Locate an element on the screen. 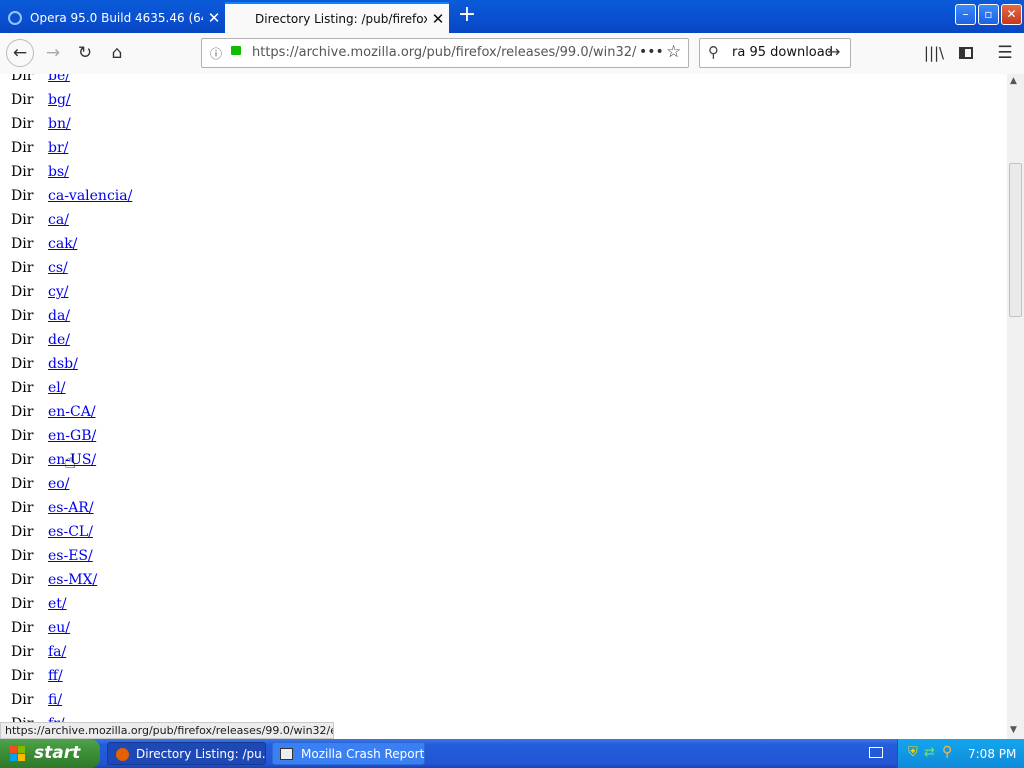 The width and height of the screenshot is (1024, 768). directory-link: ff/ is located at coordinates (55, 676).